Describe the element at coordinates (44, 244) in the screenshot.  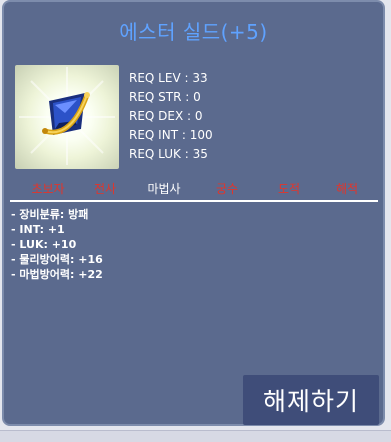
I see `stat-luk: - LUK: +10` at that location.